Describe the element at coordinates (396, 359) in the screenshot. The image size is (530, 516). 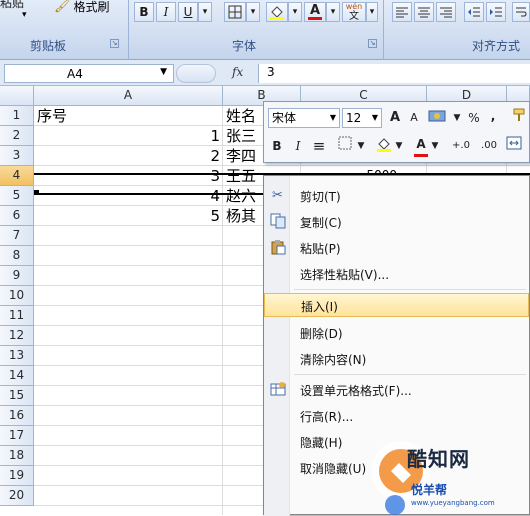
I see `menu-item-clear-contents: 清除内容(N)` at that location.